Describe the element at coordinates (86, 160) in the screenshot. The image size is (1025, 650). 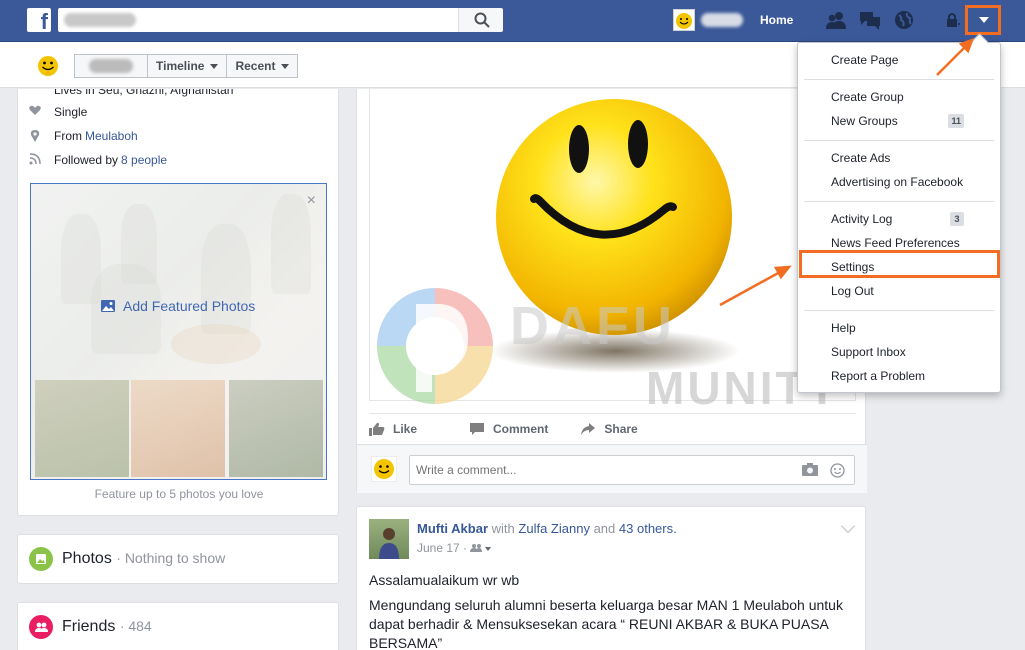
I see `followed-label: Followed by` at that location.